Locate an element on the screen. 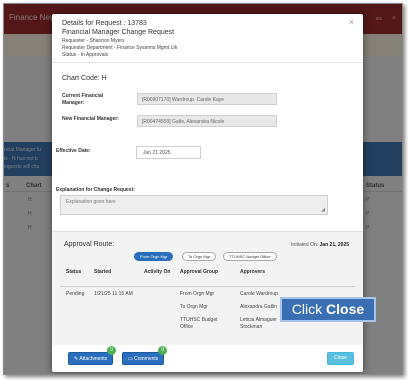  route-header-approvers: Approvers is located at coordinates (253, 272).